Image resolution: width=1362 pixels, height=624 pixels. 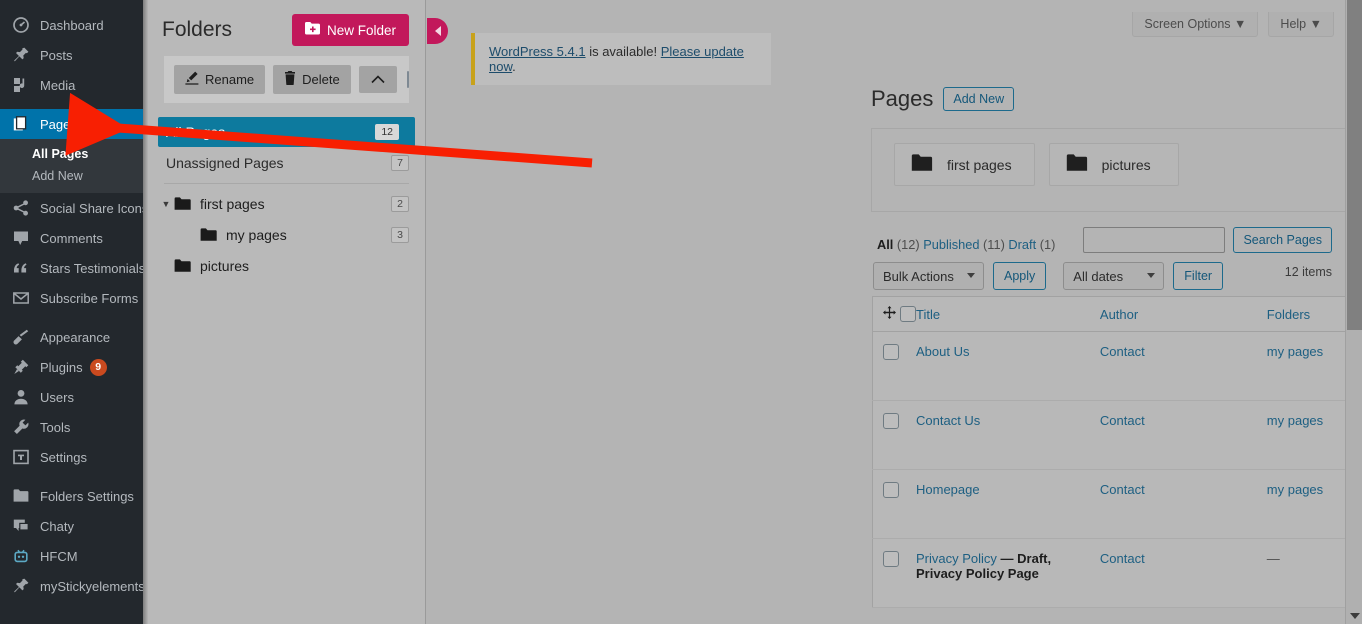 What do you see at coordinates (75, 337) in the screenshot?
I see `sidebar-item-label: Appearance` at bounding box center [75, 337].